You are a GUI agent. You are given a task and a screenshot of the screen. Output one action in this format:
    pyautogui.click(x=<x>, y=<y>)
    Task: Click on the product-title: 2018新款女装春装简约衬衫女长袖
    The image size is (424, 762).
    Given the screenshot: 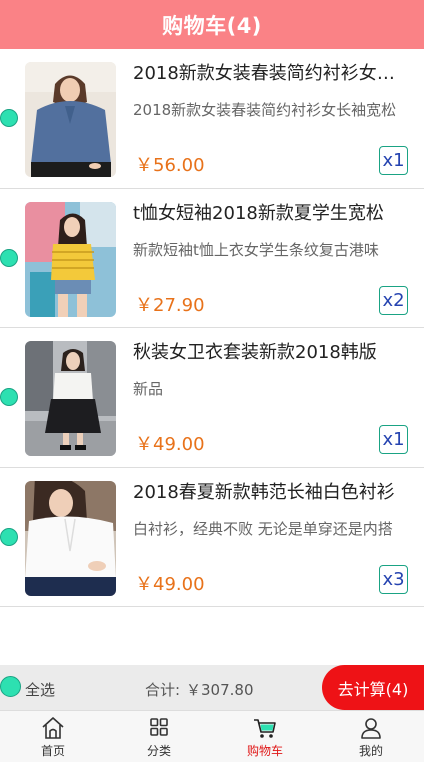 What is the action you would take?
    pyautogui.click(x=265, y=72)
    